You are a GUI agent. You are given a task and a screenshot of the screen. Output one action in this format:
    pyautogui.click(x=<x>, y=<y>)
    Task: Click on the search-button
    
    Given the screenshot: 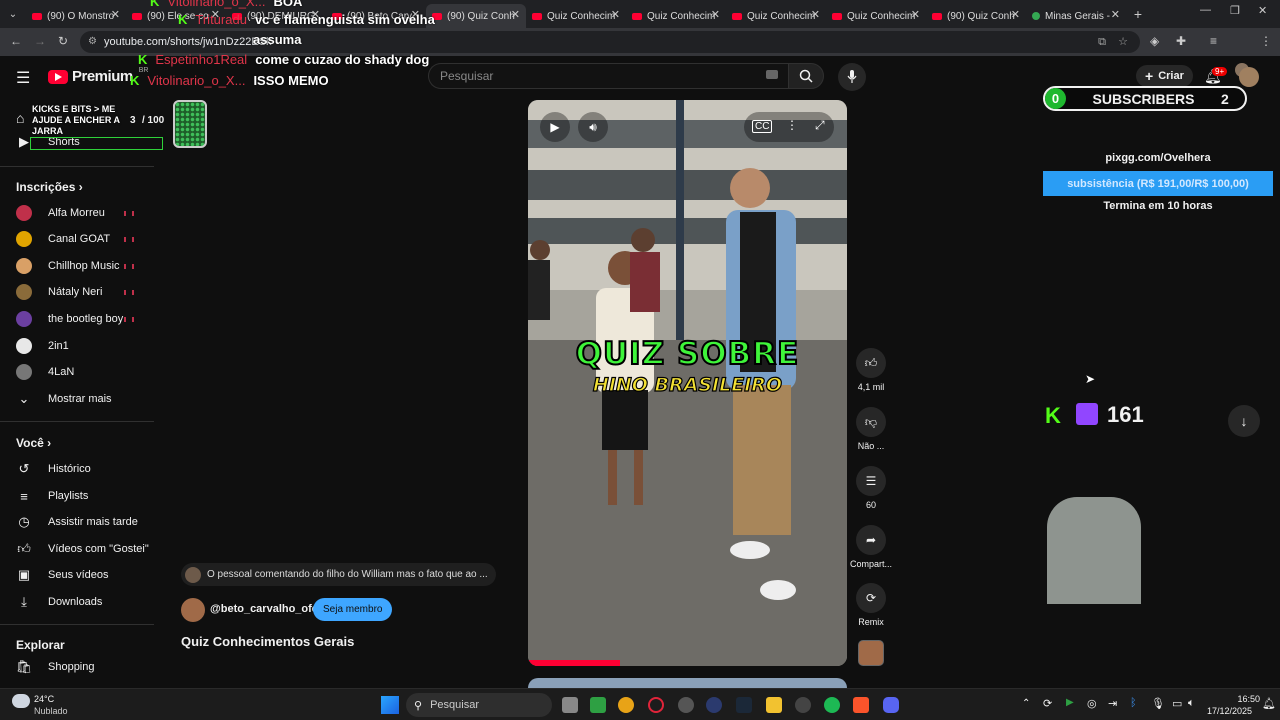 What is the action you would take?
    pyautogui.click(x=806, y=76)
    